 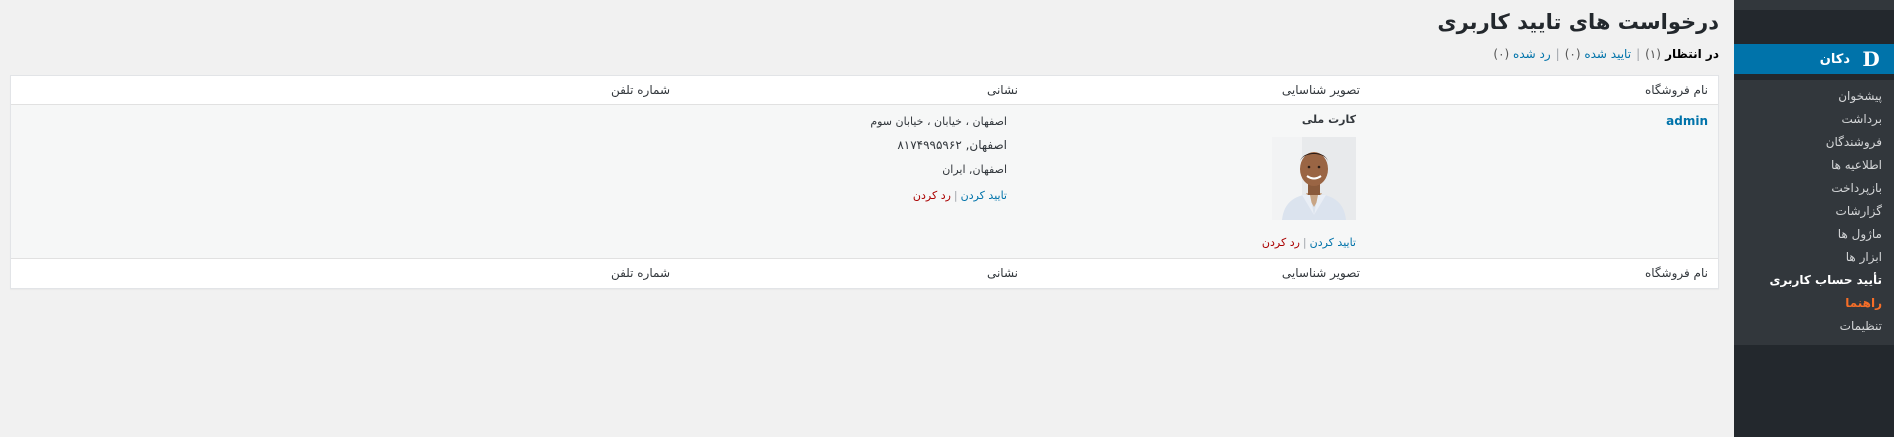 What do you see at coordinates (1692, 54) in the screenshot?
I see `filter-pending-label: در انتظار` at bounding box center [1692, 54].